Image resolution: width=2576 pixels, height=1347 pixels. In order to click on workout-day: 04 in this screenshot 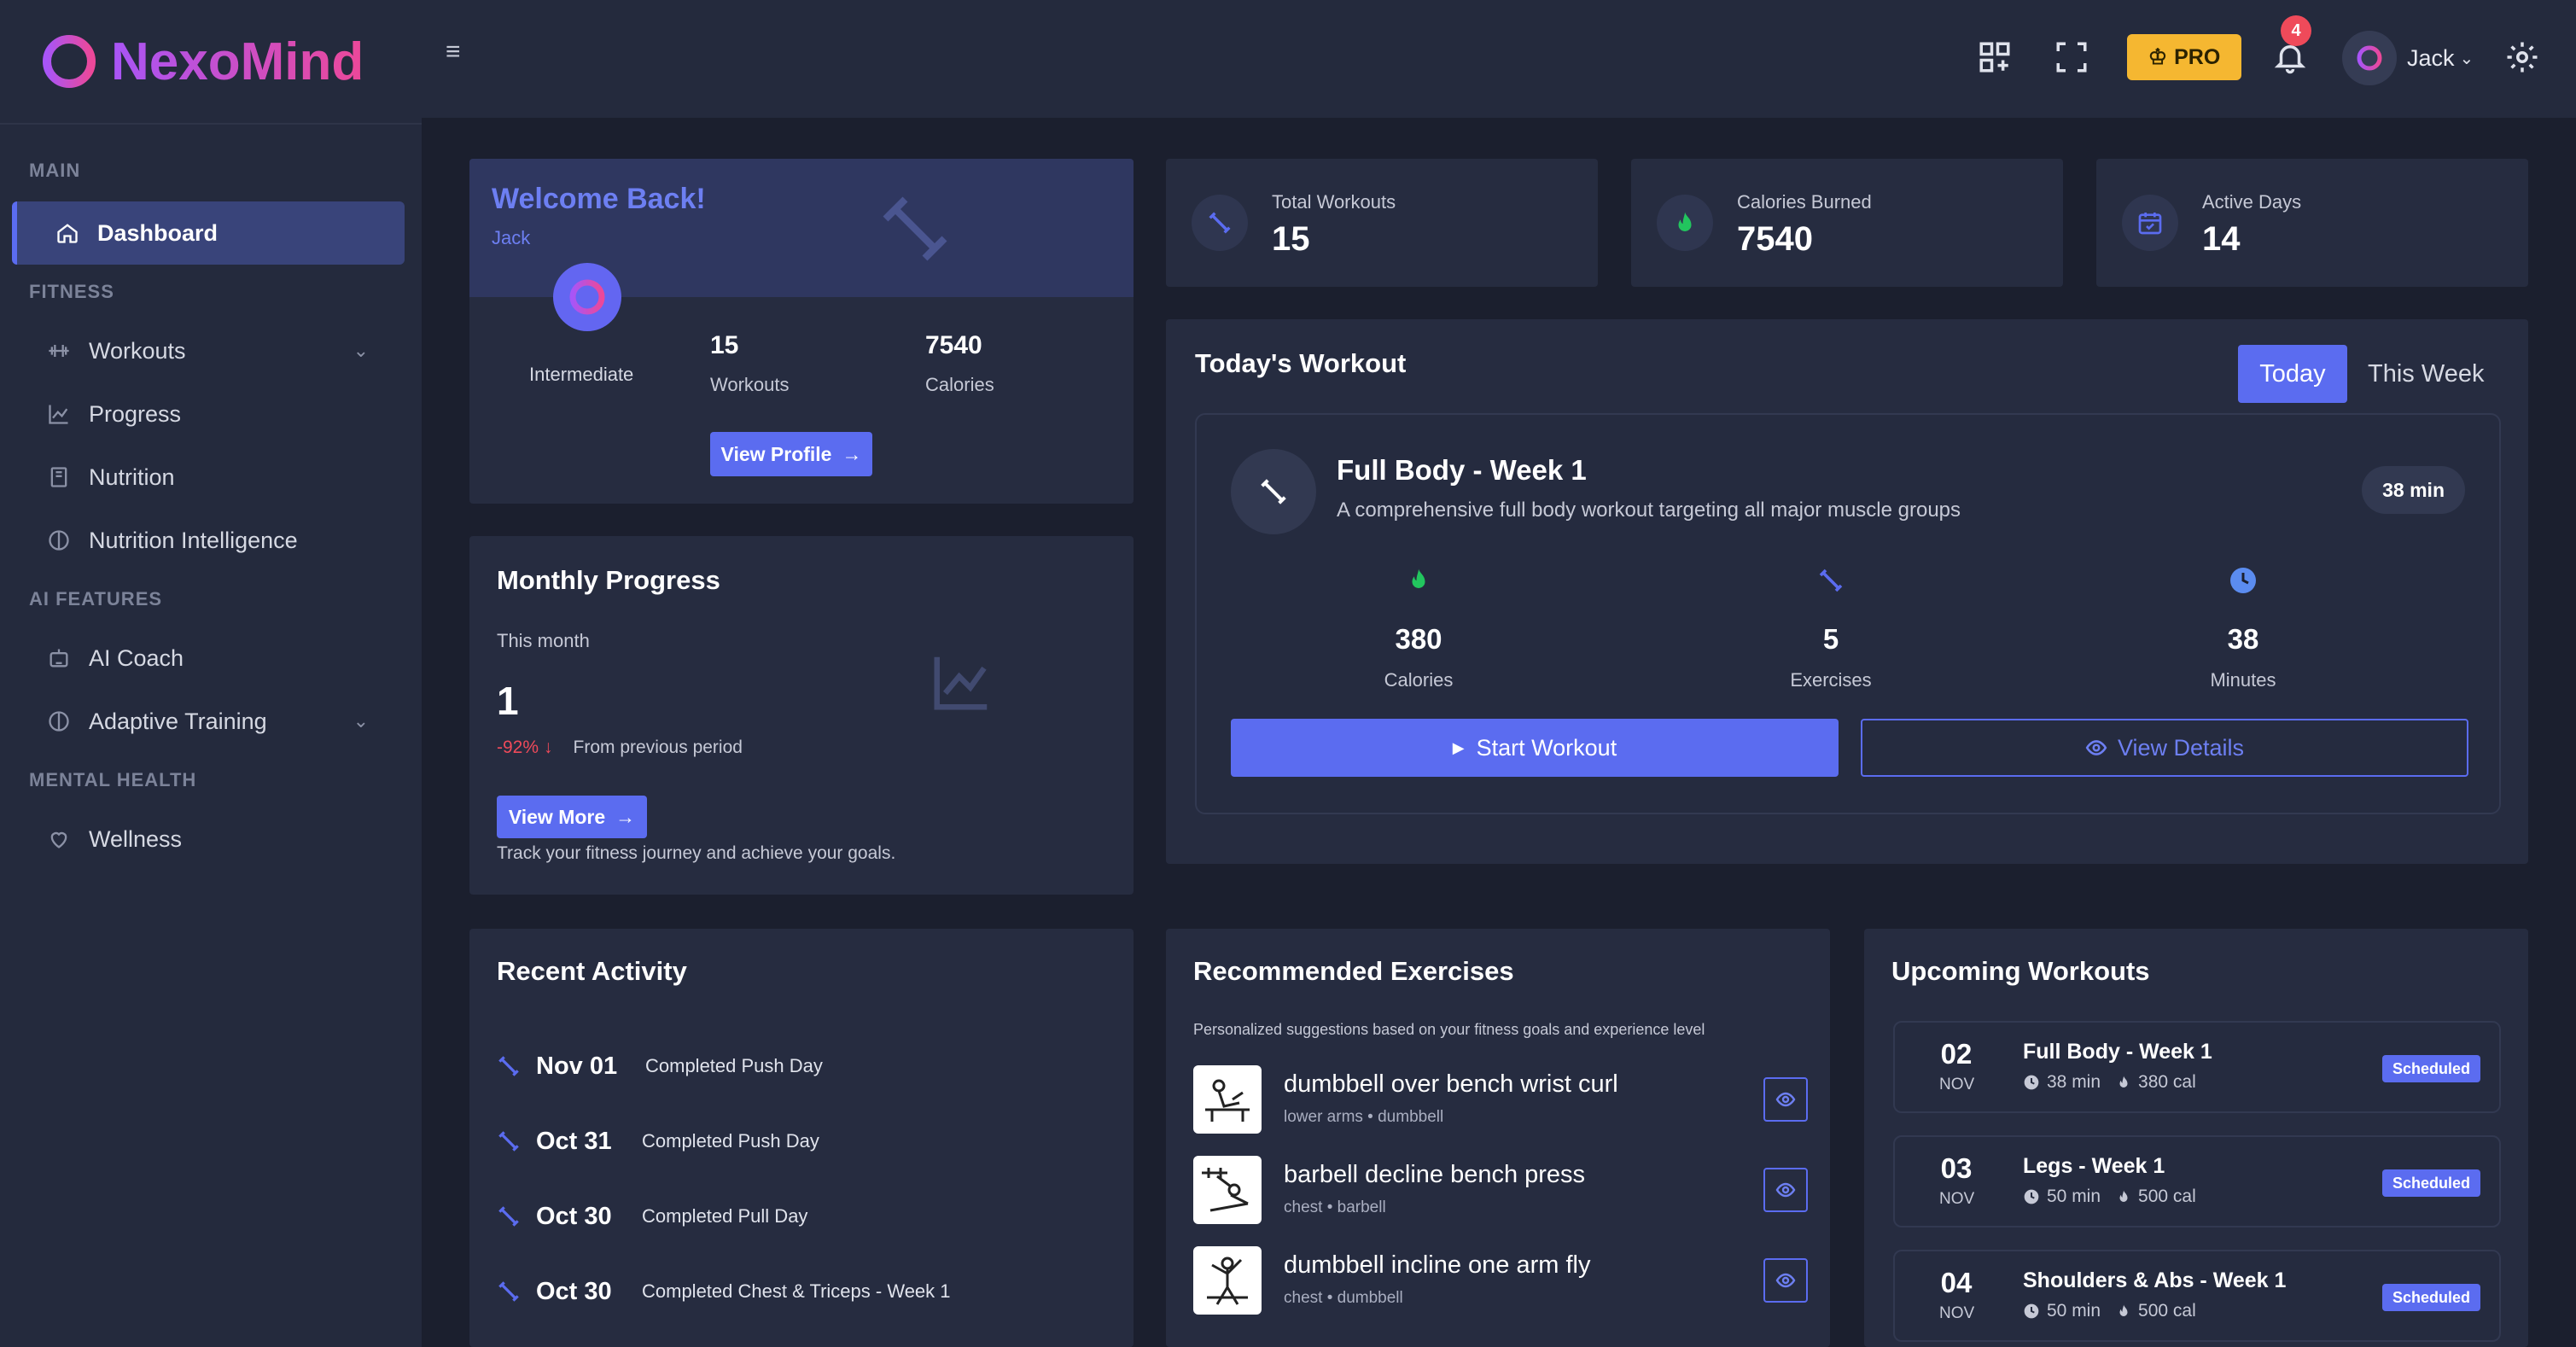, I will do `click(1956, 1282)`.